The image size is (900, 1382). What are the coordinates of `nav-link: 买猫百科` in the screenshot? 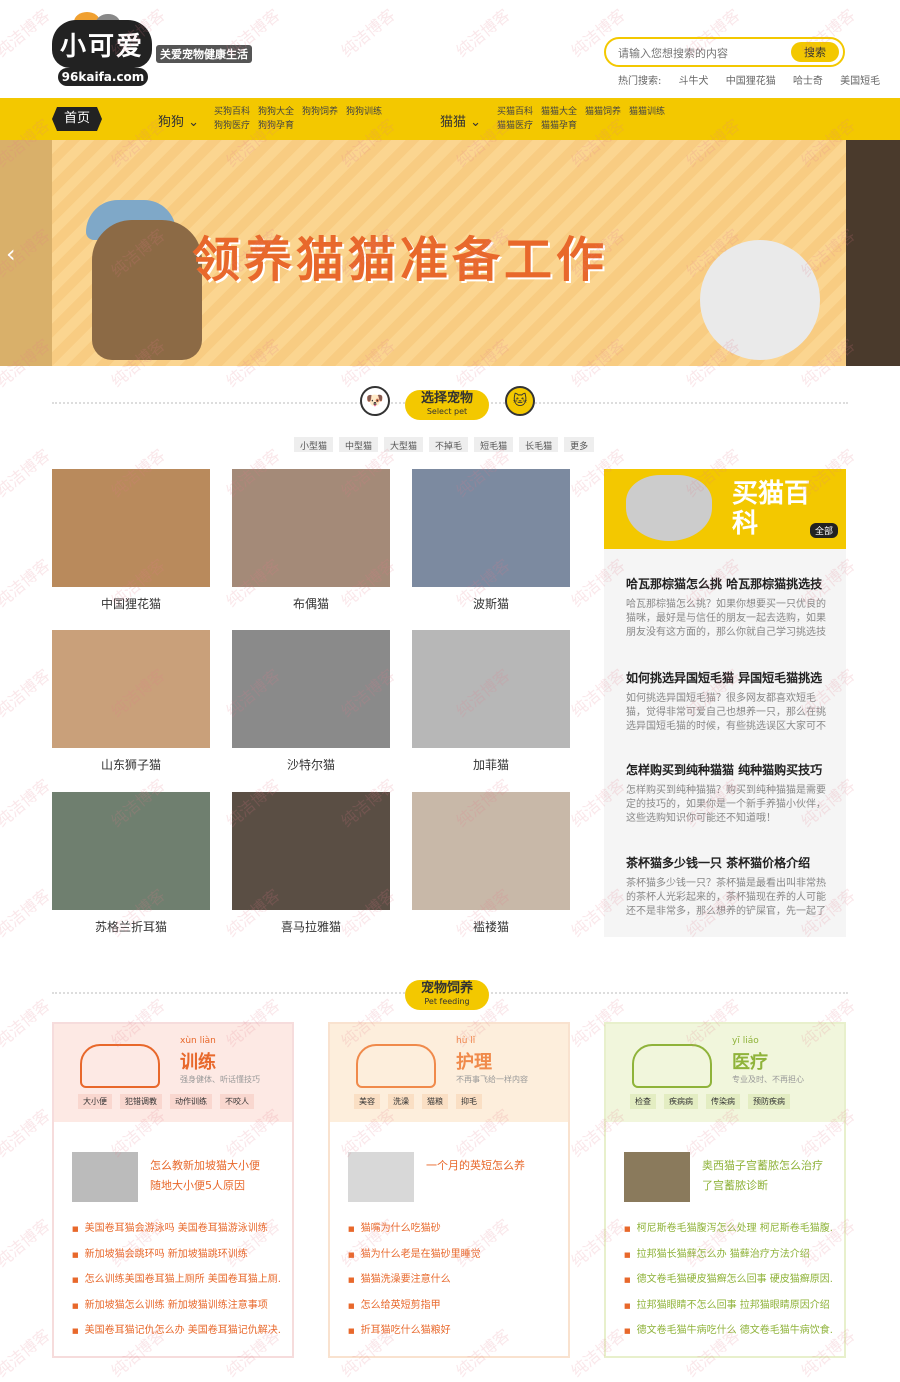 It's located at (515, 112).